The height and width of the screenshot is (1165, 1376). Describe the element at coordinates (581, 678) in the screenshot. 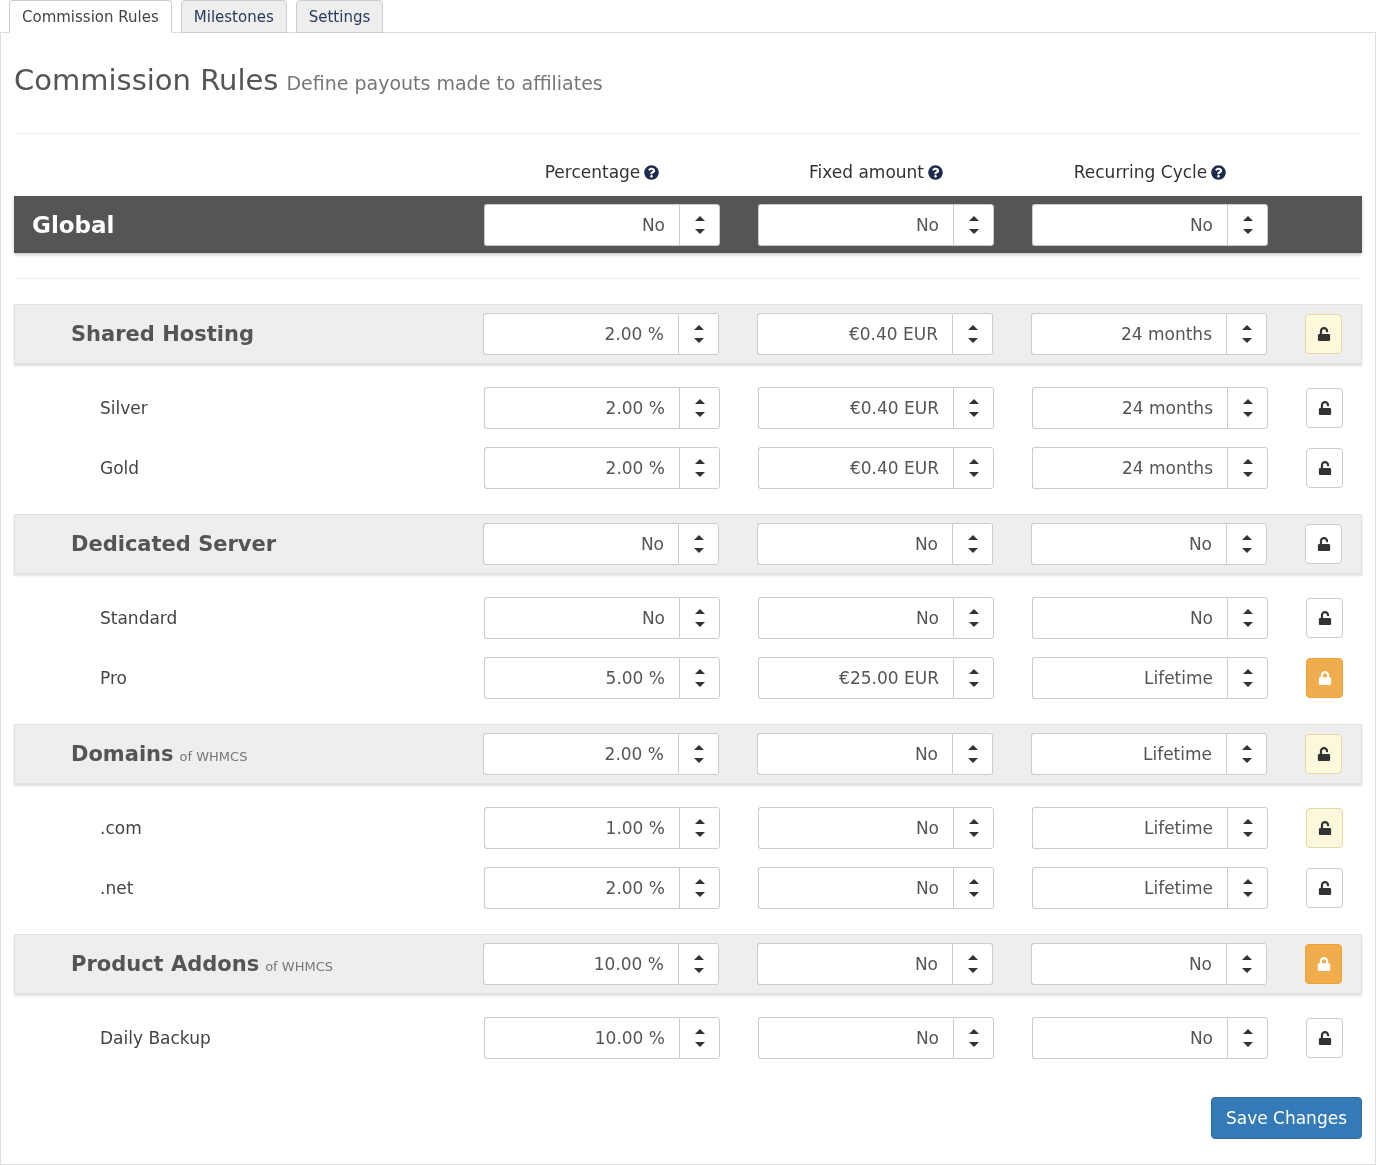

I see `value-input: 5.00 %` at that location.